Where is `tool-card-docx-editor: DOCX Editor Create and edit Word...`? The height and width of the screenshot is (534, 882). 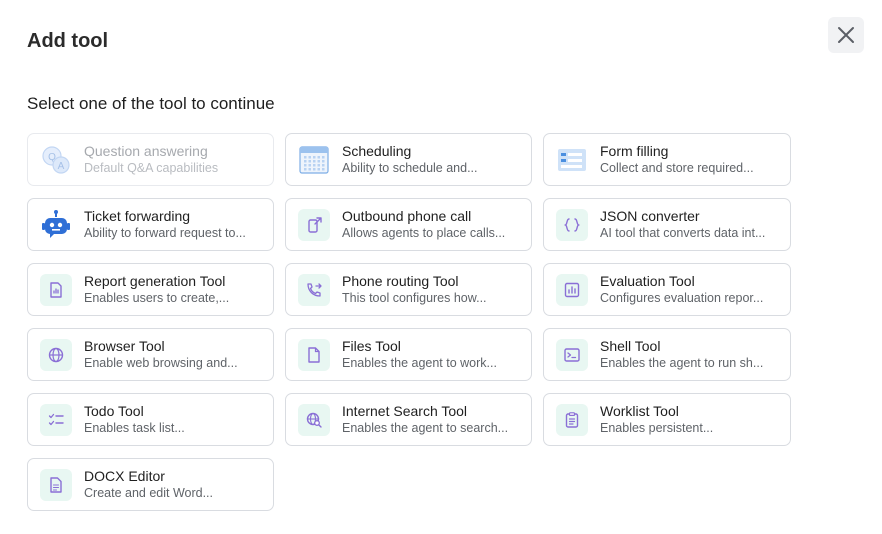
tool-card-docx-editor: DOCX Editor Create and edit Word... is located at coordinates (150, 484).